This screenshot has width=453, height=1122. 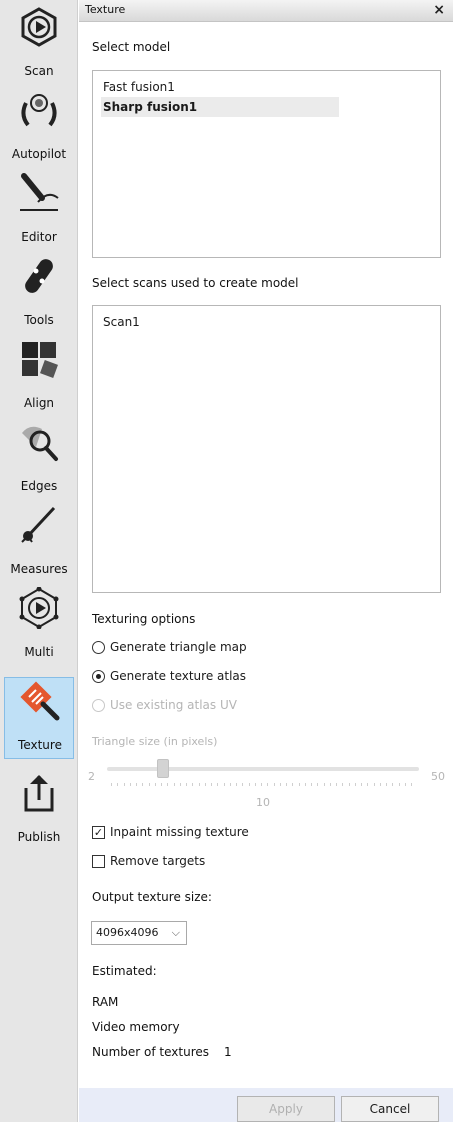 I want to click on slider-max-label: 50, so click(x=438, y=776).